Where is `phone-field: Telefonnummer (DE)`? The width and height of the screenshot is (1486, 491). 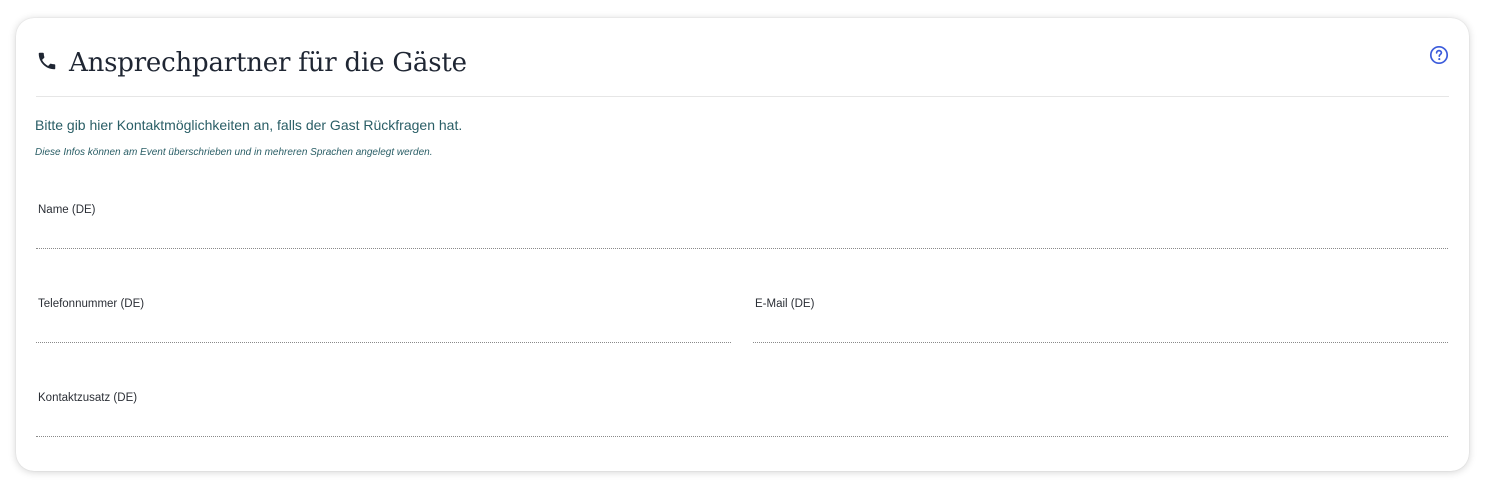 phone-field: Telefonnummer (DE) is located at coordinates (383, 320).